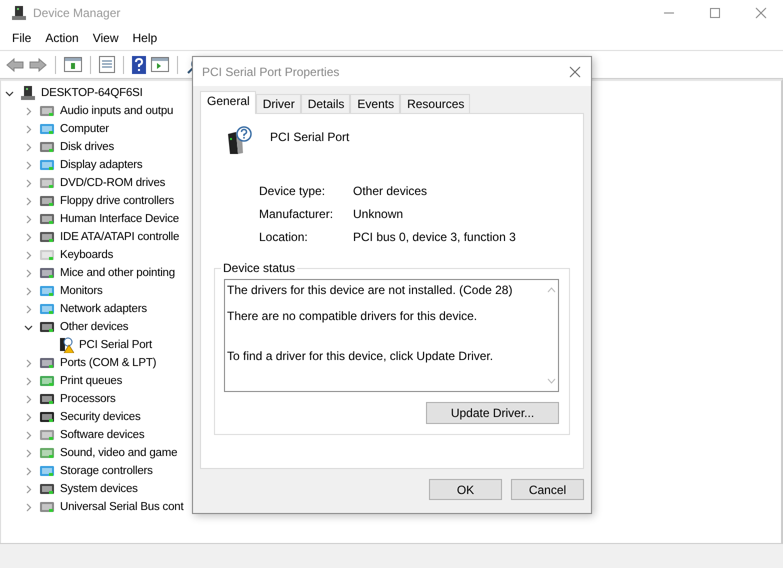 This screenshot has height=568, width=783. What do you see at coordinates (113, 183) in the screenshot?
I see `tree-item: DVD/CD-ROM drives` at bounding box center [113, 183].